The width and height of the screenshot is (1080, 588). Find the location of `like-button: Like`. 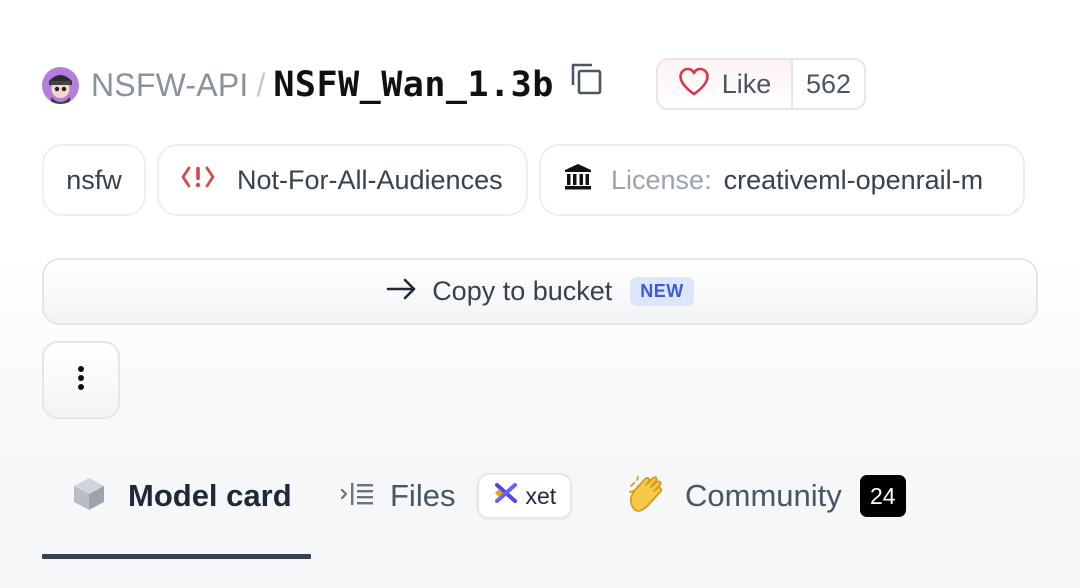

like-button: Like is located at coordinates (724, 84).